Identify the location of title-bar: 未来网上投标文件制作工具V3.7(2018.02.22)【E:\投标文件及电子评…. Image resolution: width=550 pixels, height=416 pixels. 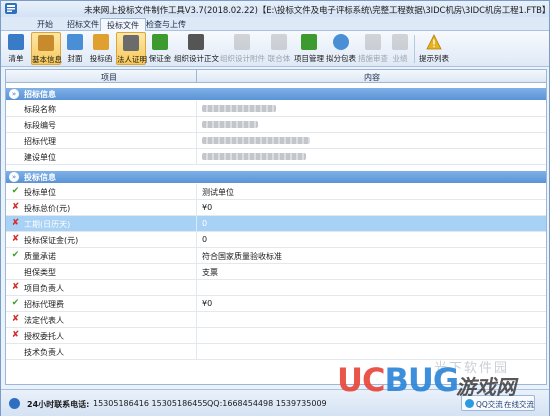
(275, 9).